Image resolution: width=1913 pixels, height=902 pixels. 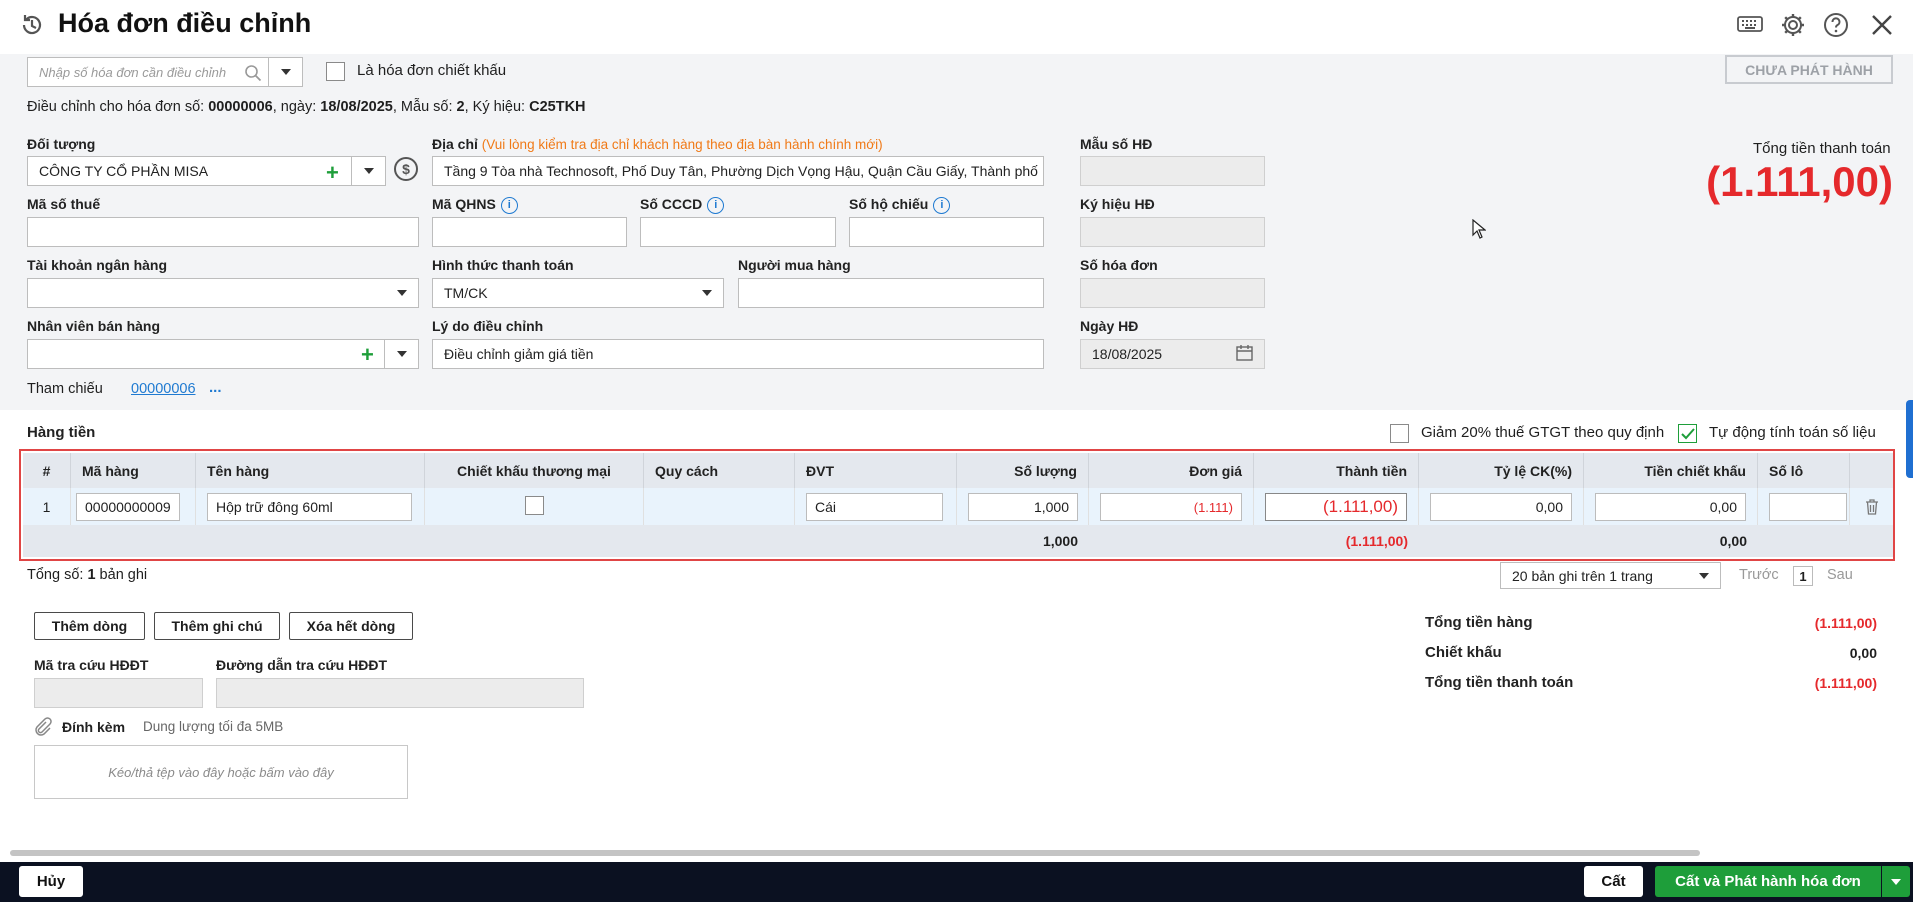 What do you see at coordinates (1336, 470) in the screenshot?
I see `col-header-thanh-tien: Thành tiền` at bounding box center [1336, 470].